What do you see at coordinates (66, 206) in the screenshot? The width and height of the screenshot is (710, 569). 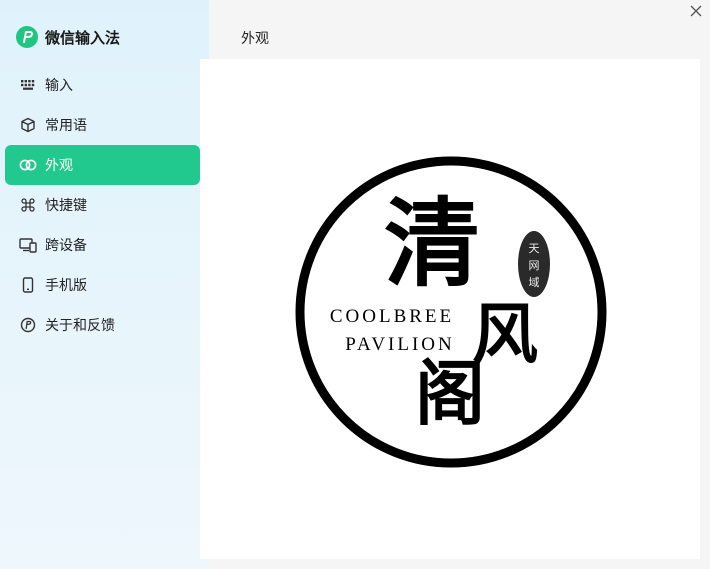 I see `sidebar-item-label: 快捷键` at bounding box center [66, 206].